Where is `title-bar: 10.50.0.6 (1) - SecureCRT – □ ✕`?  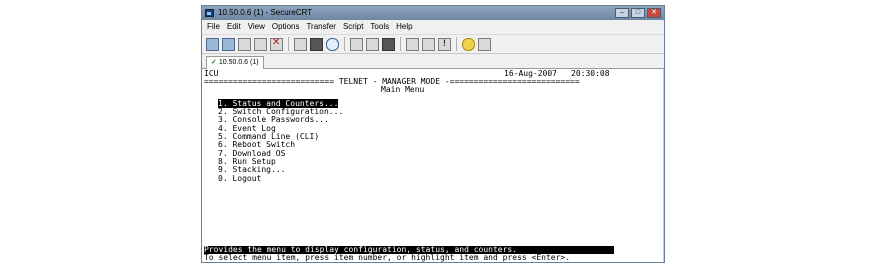 title-bar: 10.50.0.6 (1) - SecureCRT – □ ✕ is located at coordinates (433, 13).